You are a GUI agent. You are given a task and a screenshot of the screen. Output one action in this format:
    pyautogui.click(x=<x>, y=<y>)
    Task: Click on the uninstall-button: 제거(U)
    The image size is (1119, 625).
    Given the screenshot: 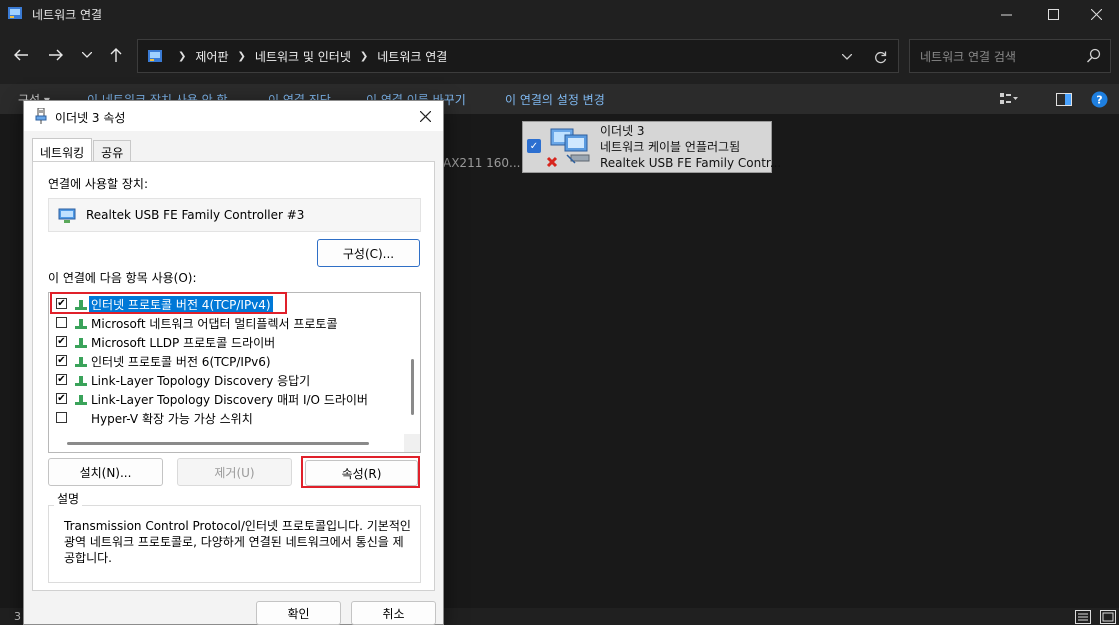 What is the action you would take?
    pyautogui.click(x=234, y=472)
    